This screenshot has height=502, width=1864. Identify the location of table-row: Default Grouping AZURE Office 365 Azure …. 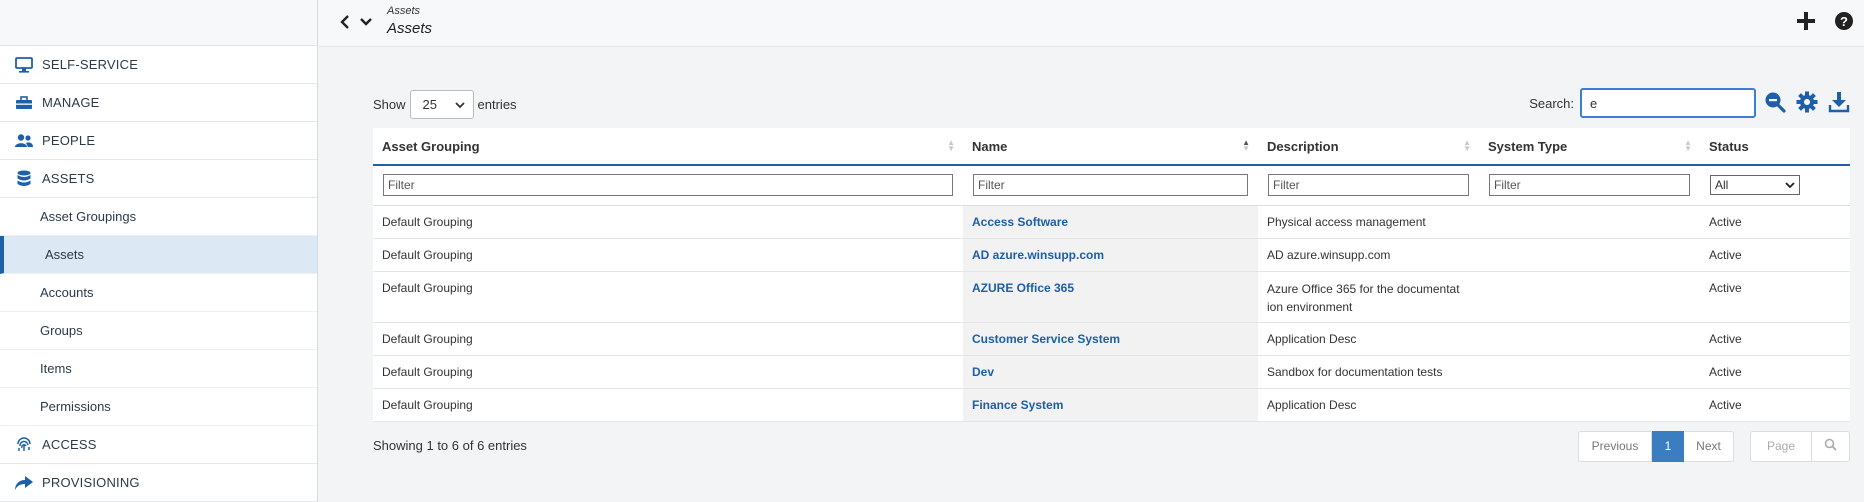
(1111, 297).